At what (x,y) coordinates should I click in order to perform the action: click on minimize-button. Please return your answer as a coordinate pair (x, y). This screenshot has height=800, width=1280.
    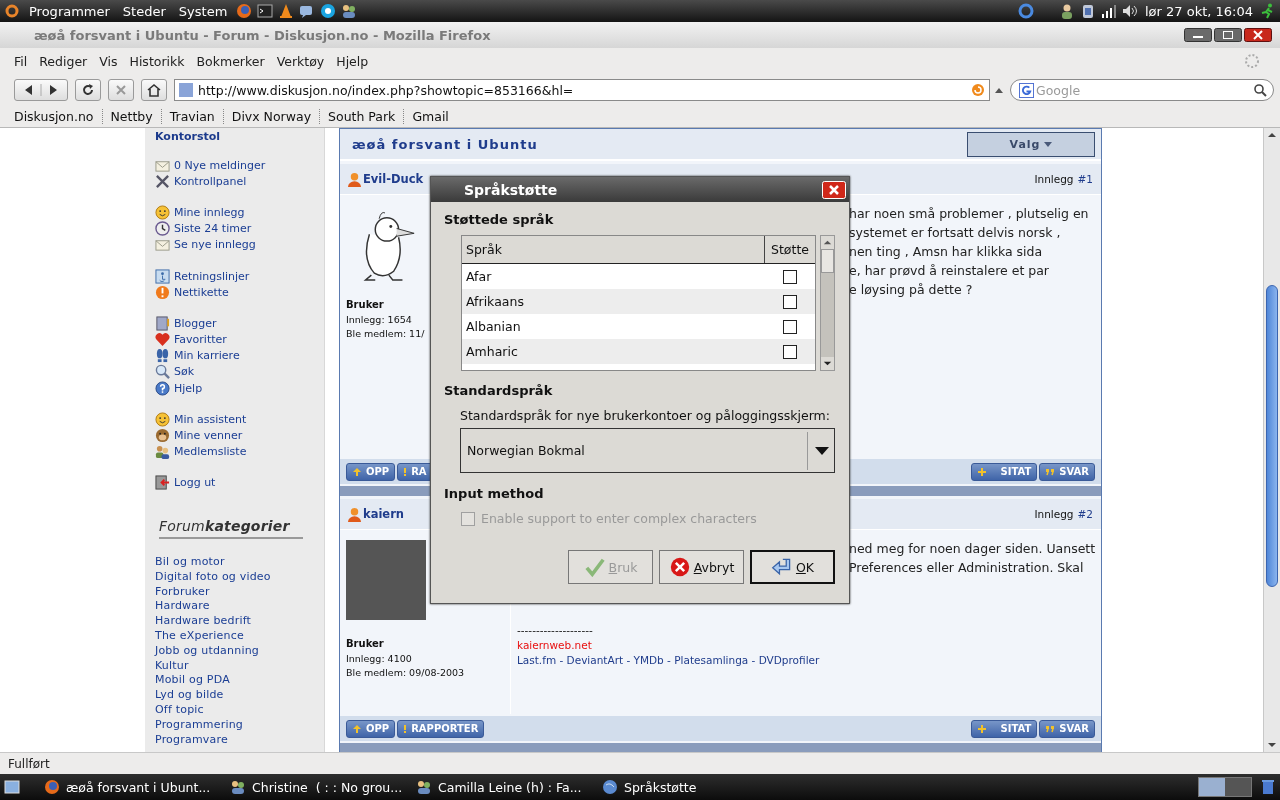
    Looking at the image, I should click on (1198, 35).